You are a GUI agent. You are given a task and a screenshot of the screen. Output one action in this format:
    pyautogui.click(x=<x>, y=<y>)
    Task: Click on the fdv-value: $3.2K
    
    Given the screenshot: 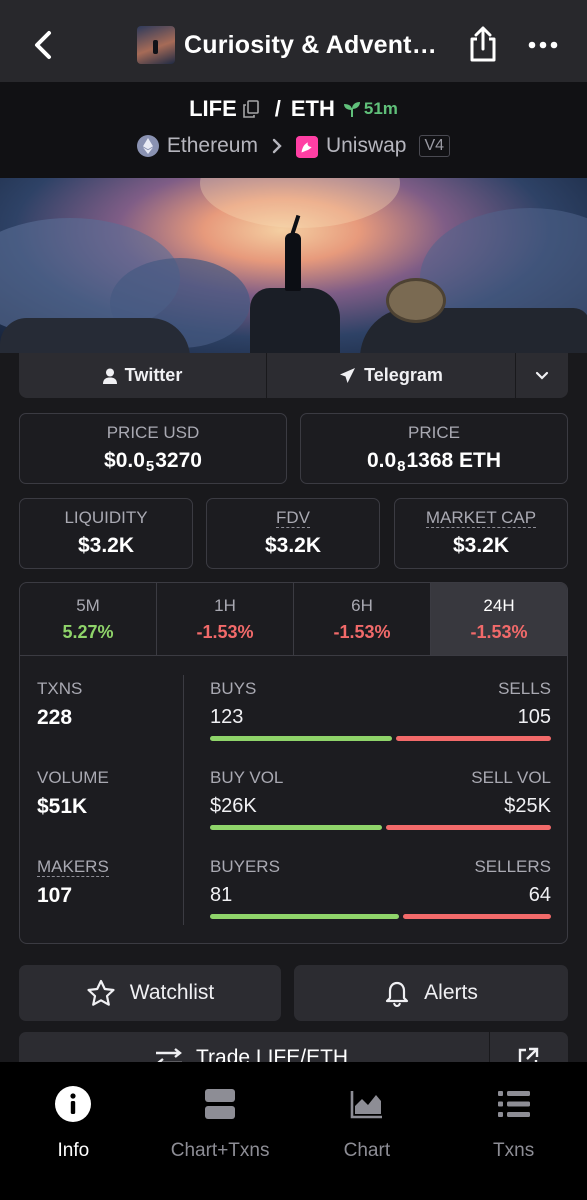 What is the action you would take?
    pyautogui.click(x=293, y=545)
    